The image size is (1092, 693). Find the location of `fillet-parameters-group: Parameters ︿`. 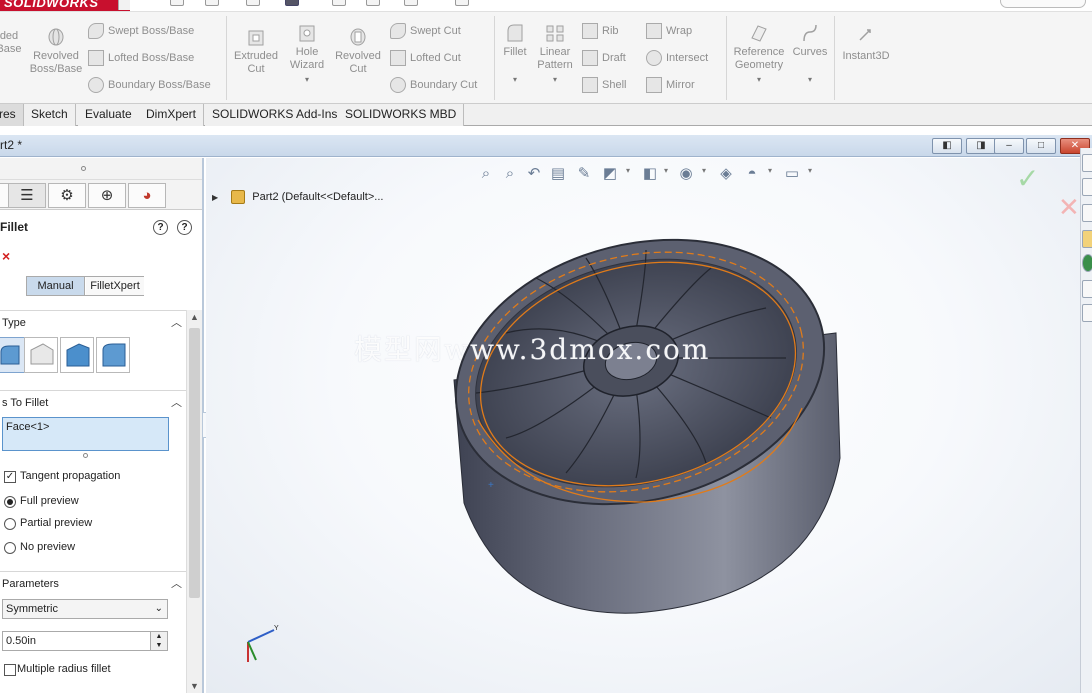

fillet-parameters-group: Parameters ︿ is located at coordinates (93, 583).